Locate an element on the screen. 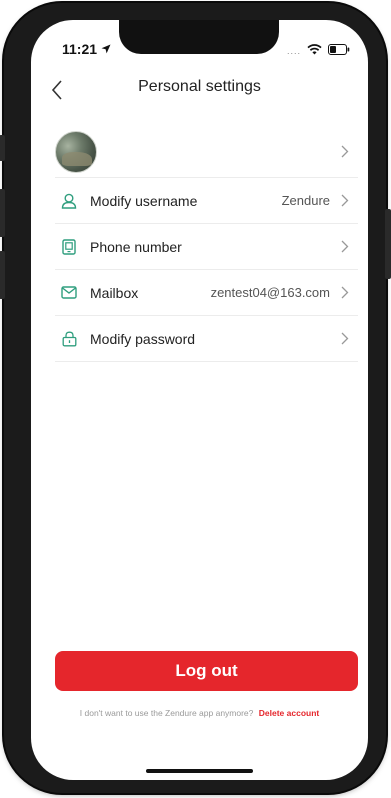 The height and width of the screenshot is (798, 391). profile-avatar-row is located at coordinates (206, 152).